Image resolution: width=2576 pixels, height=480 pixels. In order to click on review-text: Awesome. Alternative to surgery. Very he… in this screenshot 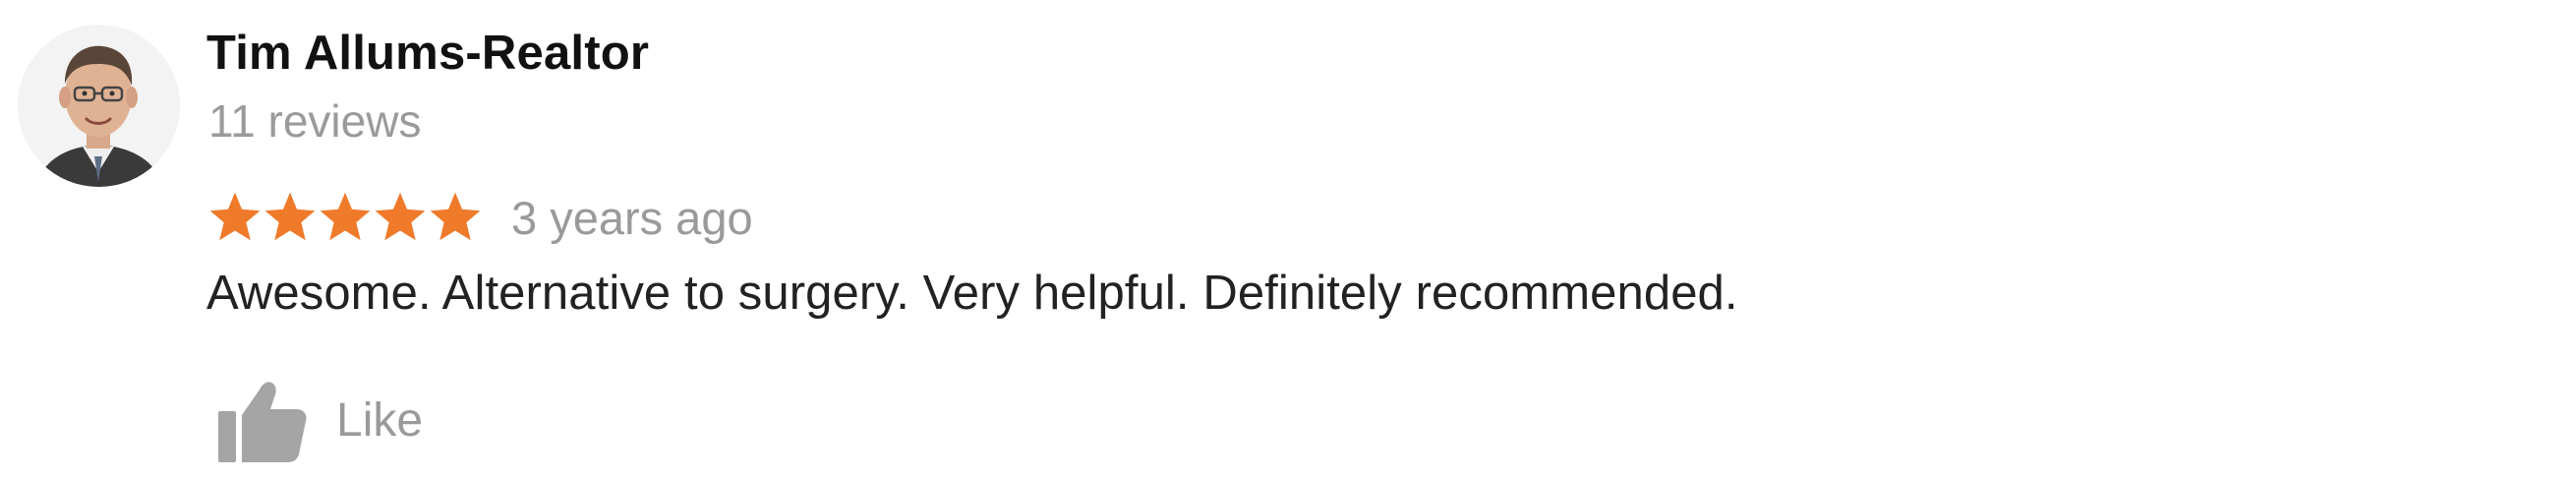, I will do `click(972, 293)`.